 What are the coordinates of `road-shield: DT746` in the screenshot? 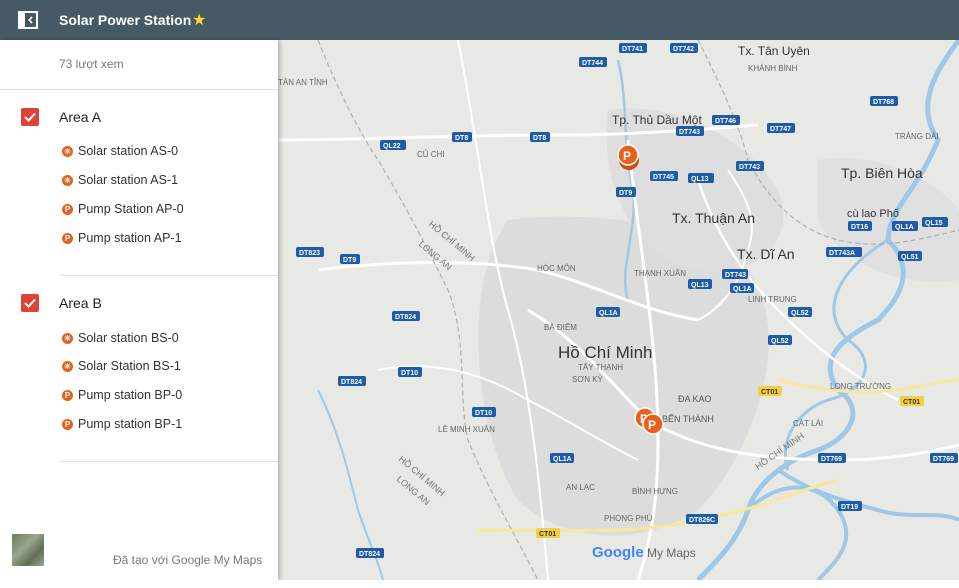 It's located at (726, 120).